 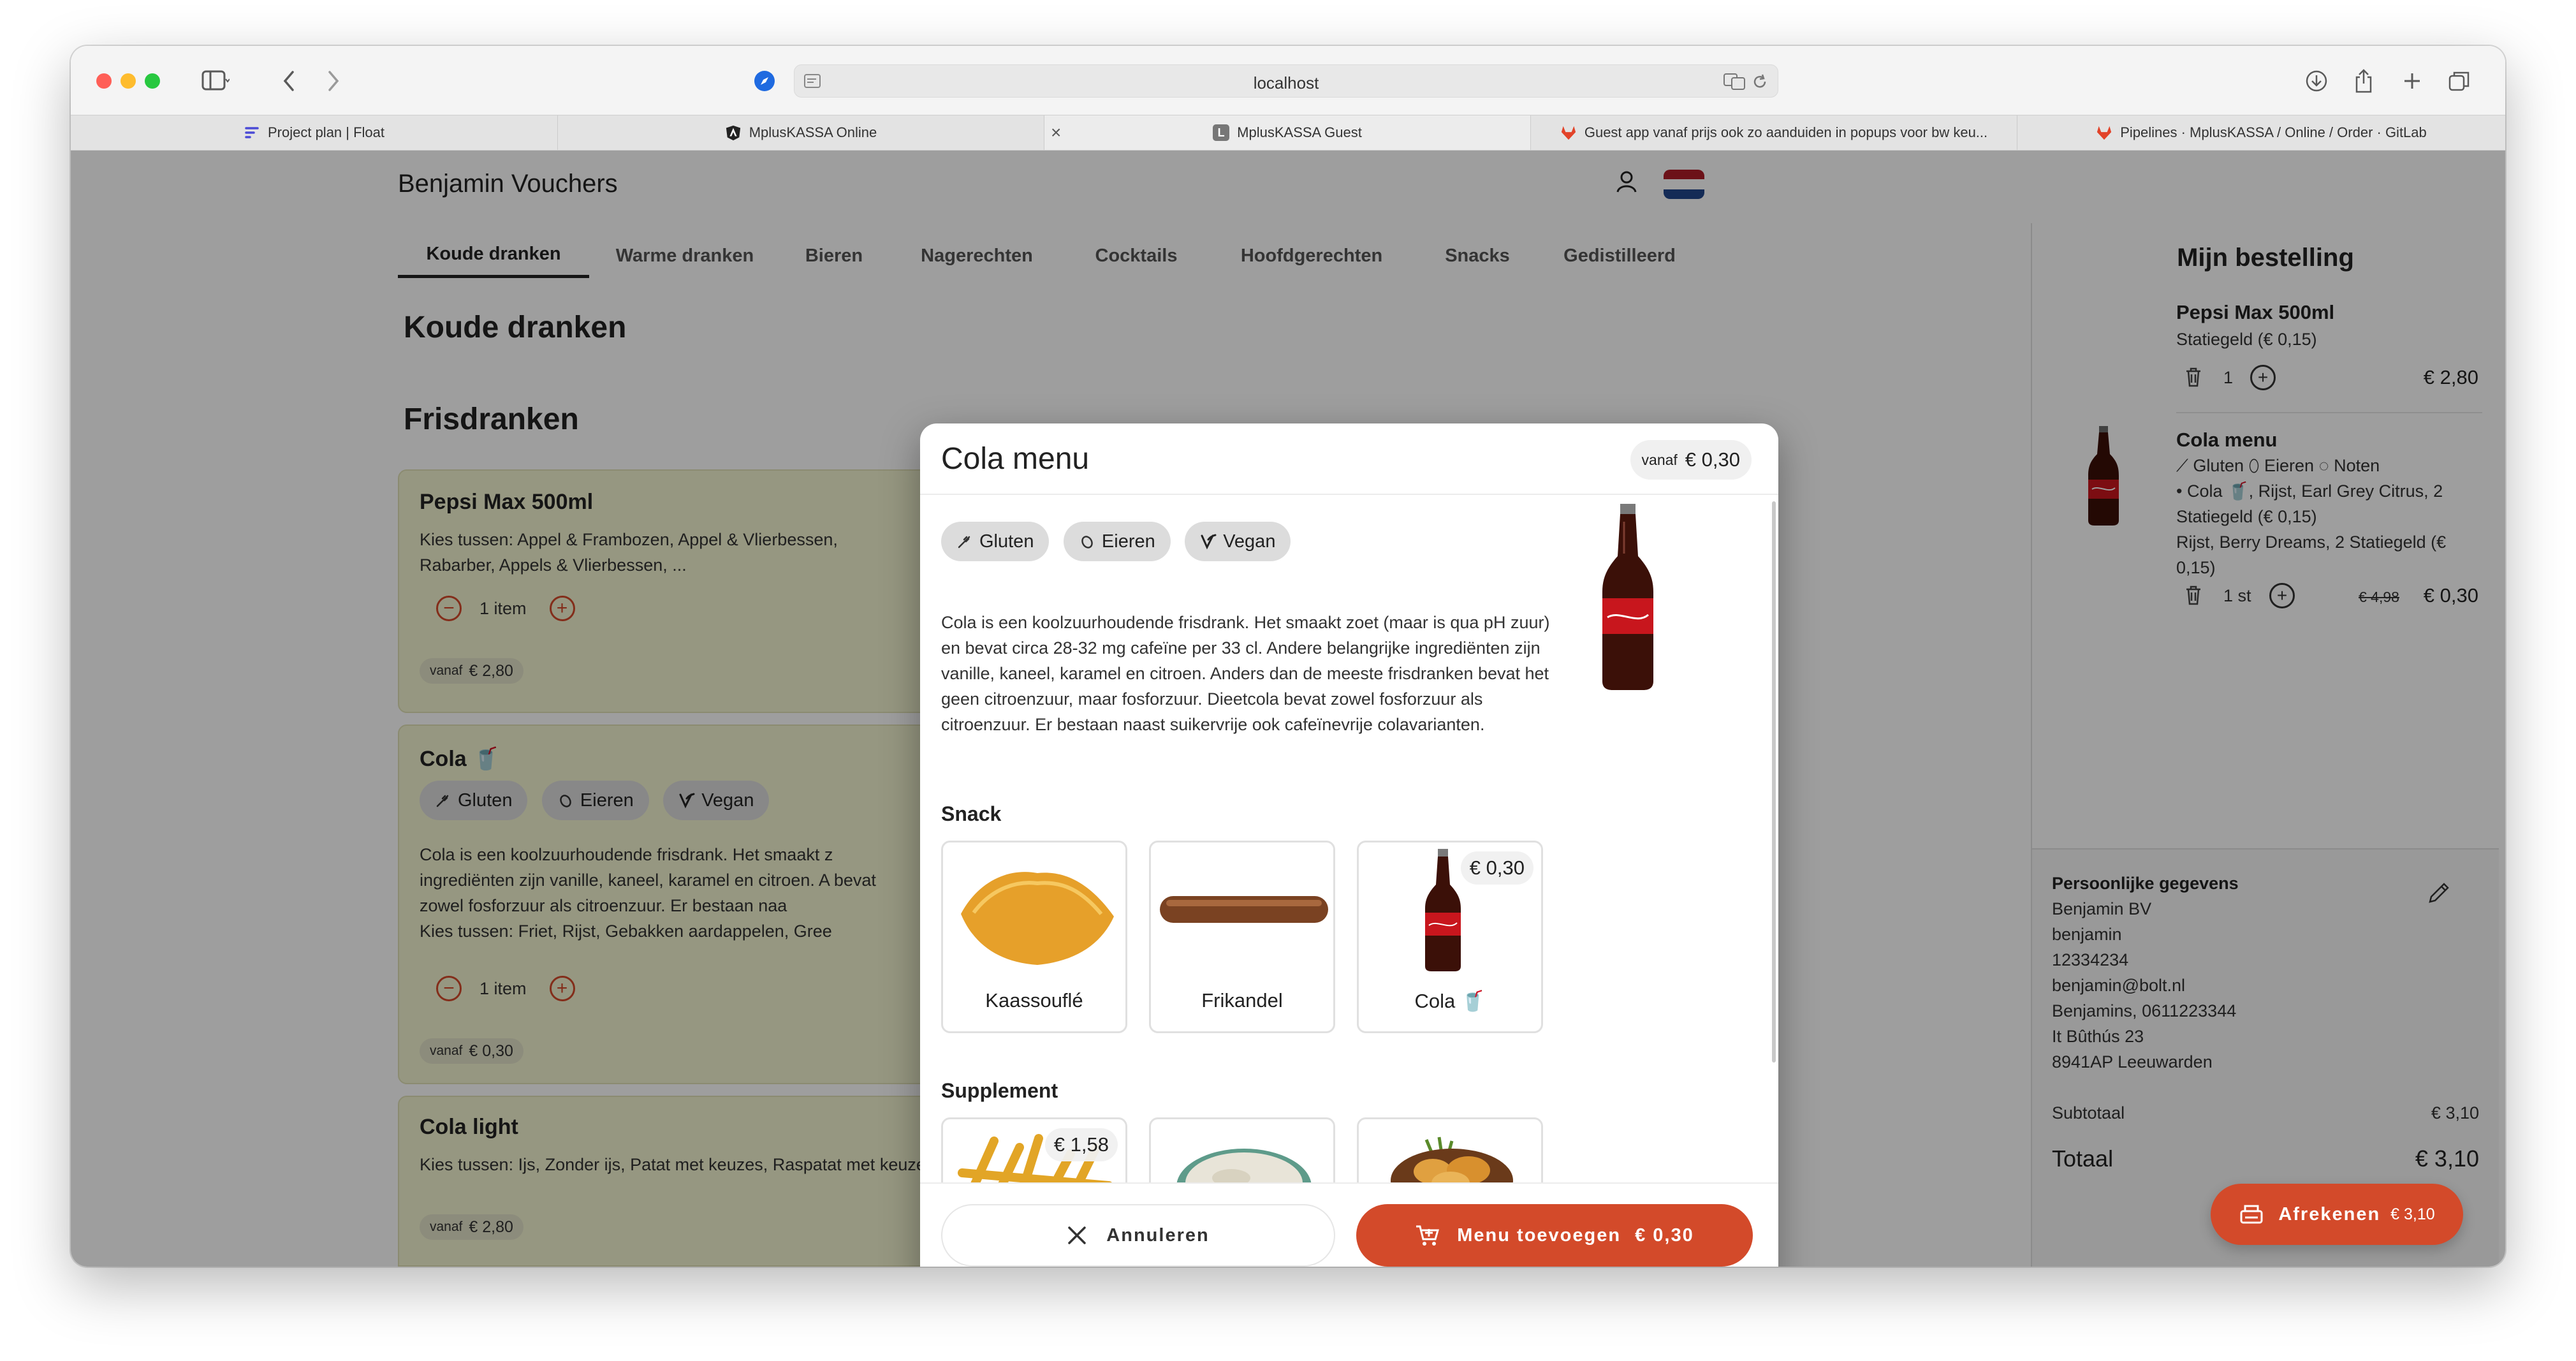 I want to click on tab-overview-button, so click(x=2459, y=81).